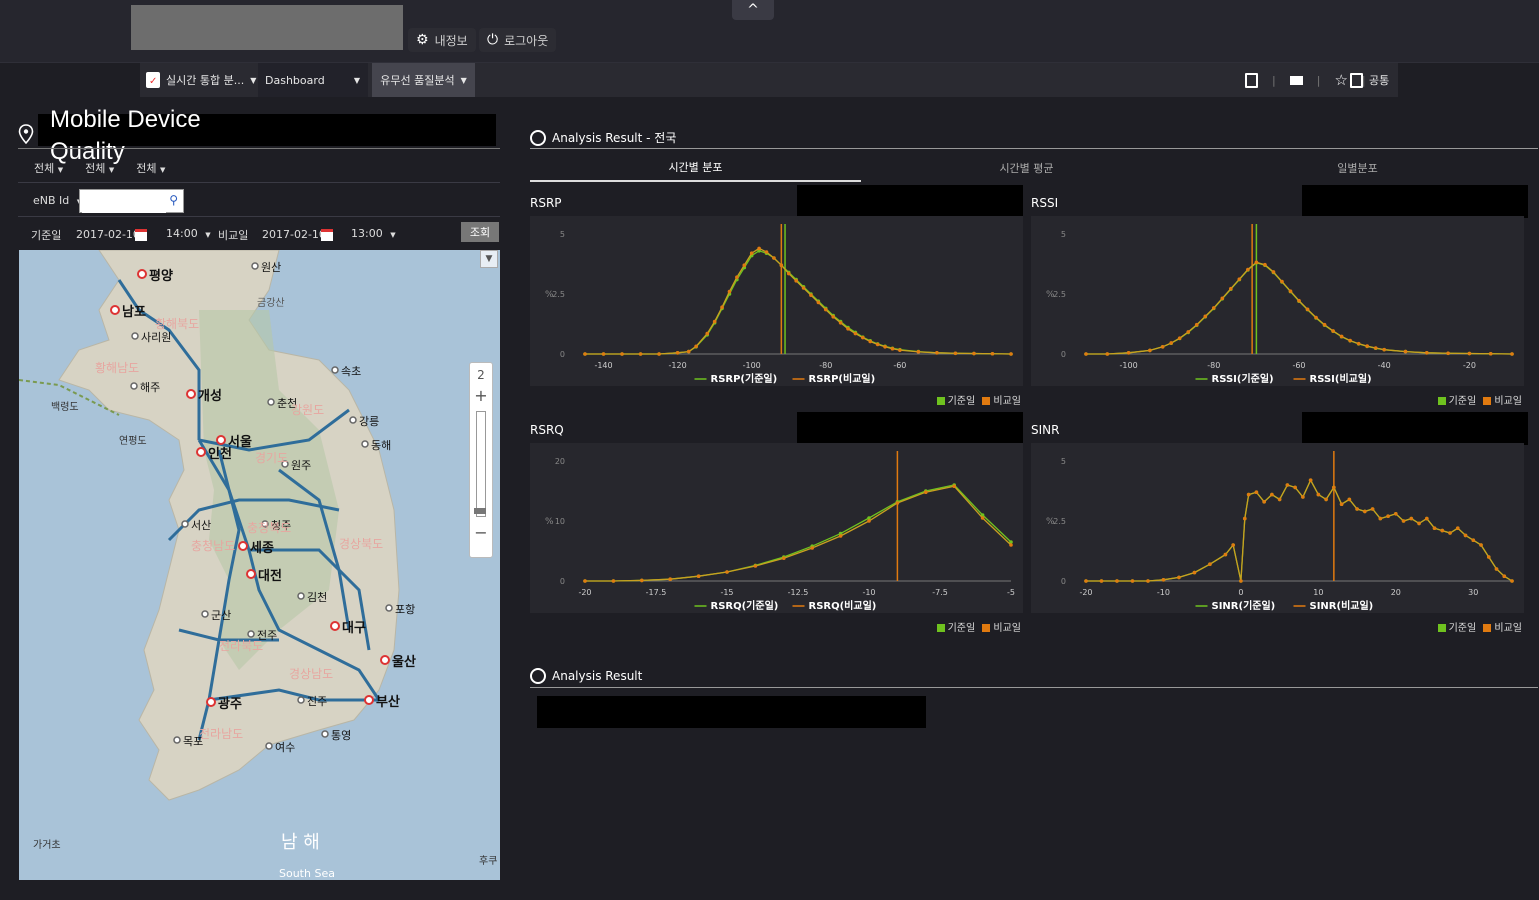 The width and height of the screenshot is (1539, 900). Describe the element at coordinates (1342, 605) in the screenshot. I see `series-legend-label: SINR(비교일)` at that location.